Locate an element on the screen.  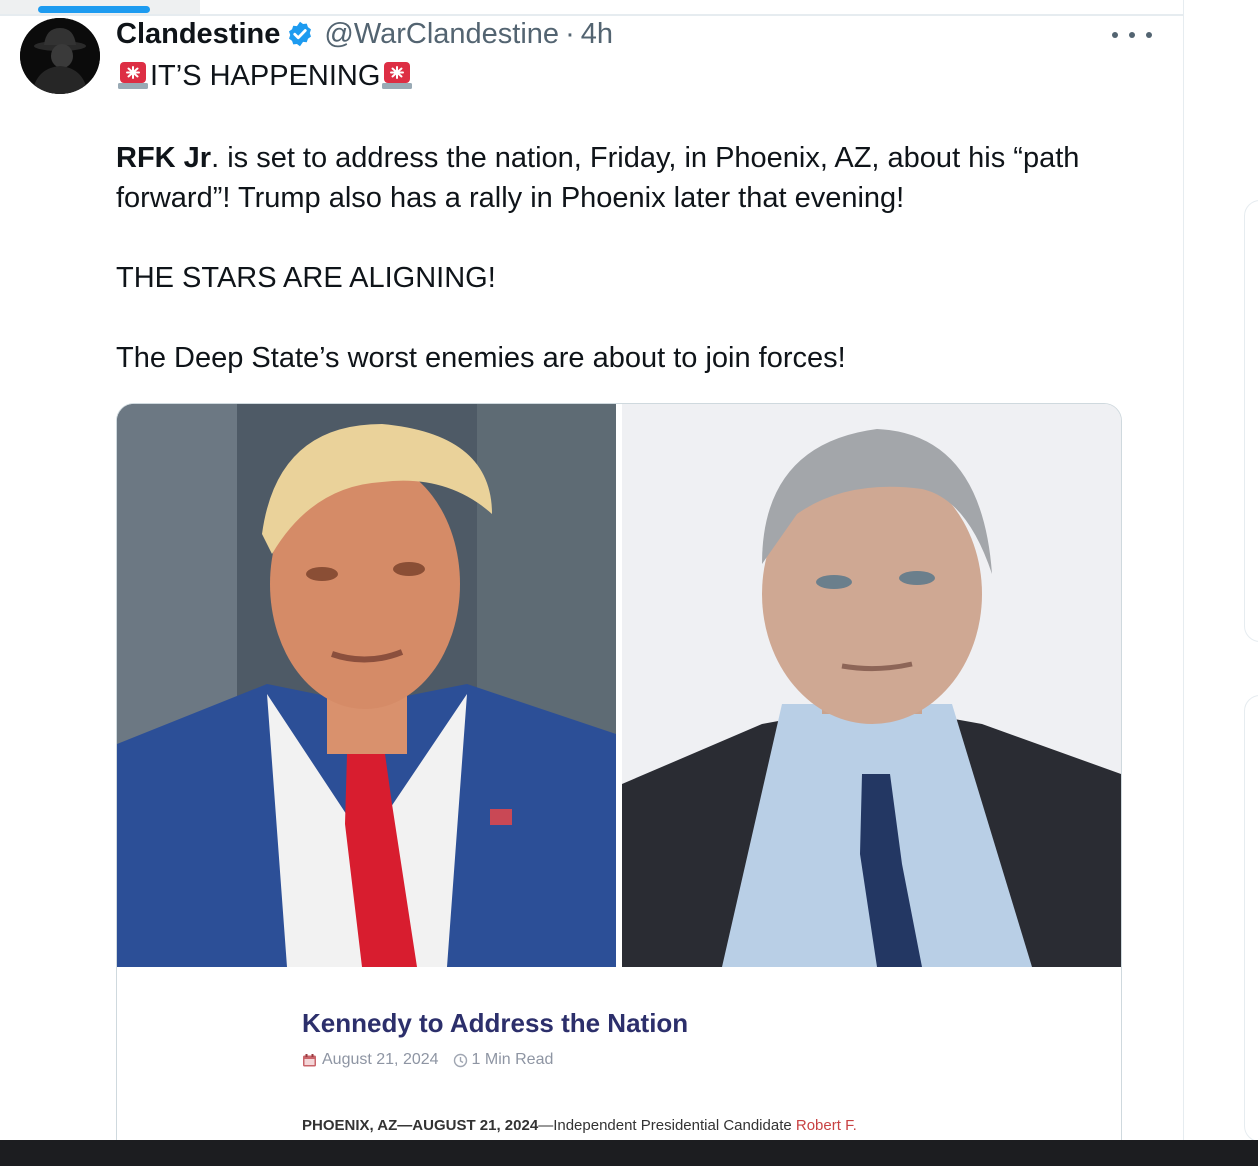
active-tab-indicator is located at coordinates (94, 9).